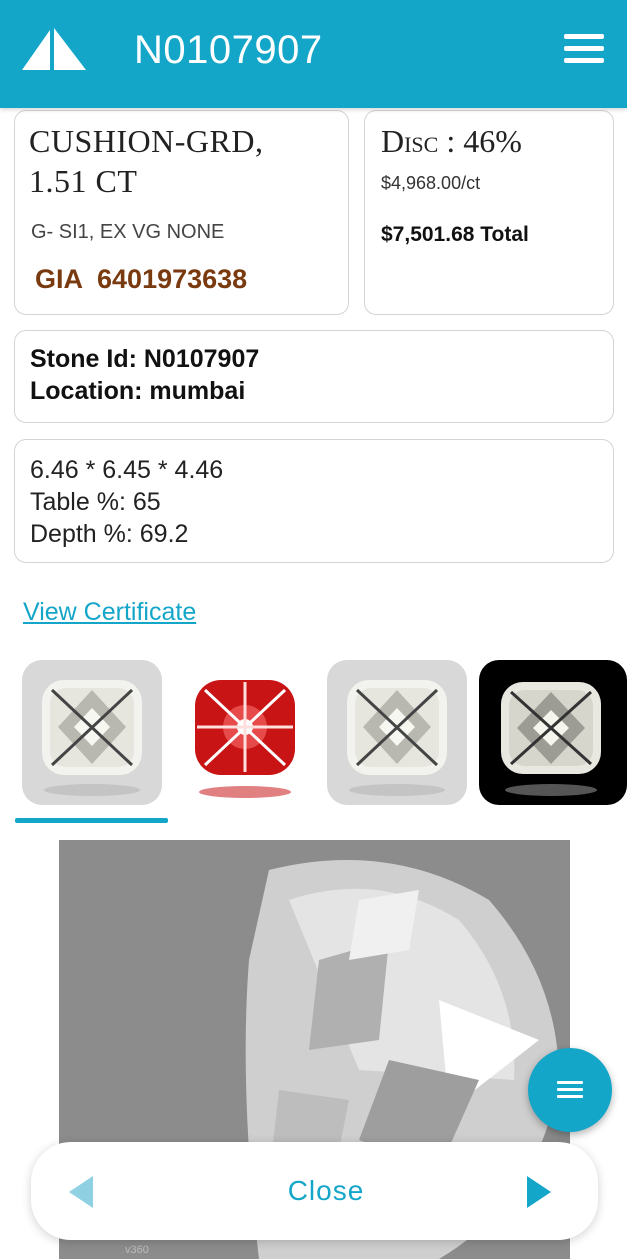 Image resolution: width=627 pixels, height=1259 pixels. Describe the element at coordinates (145, 359) in the screenshot. I see `stone-id: Stone Id: N0107907` at that location.